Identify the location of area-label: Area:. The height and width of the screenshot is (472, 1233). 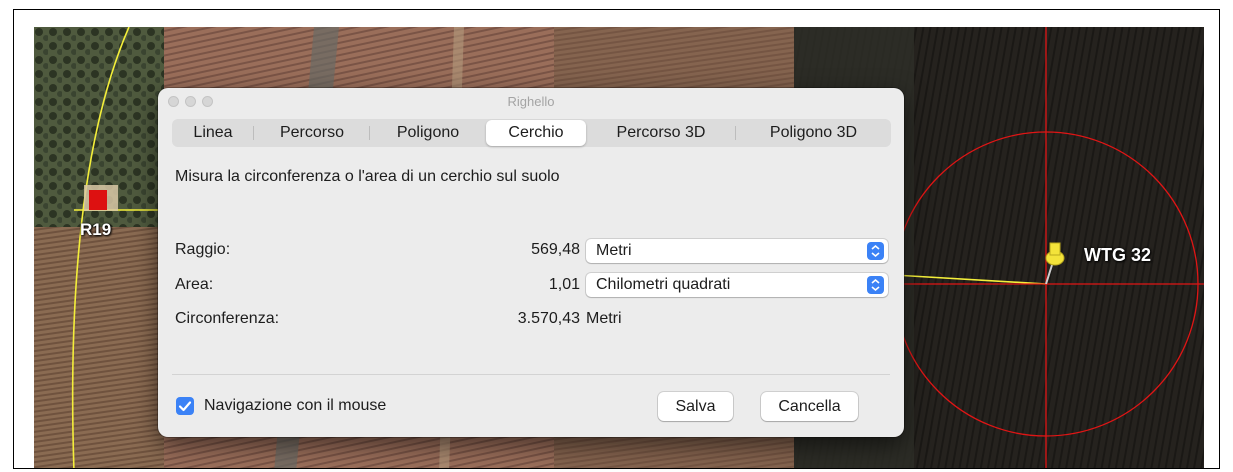
(194, 284).